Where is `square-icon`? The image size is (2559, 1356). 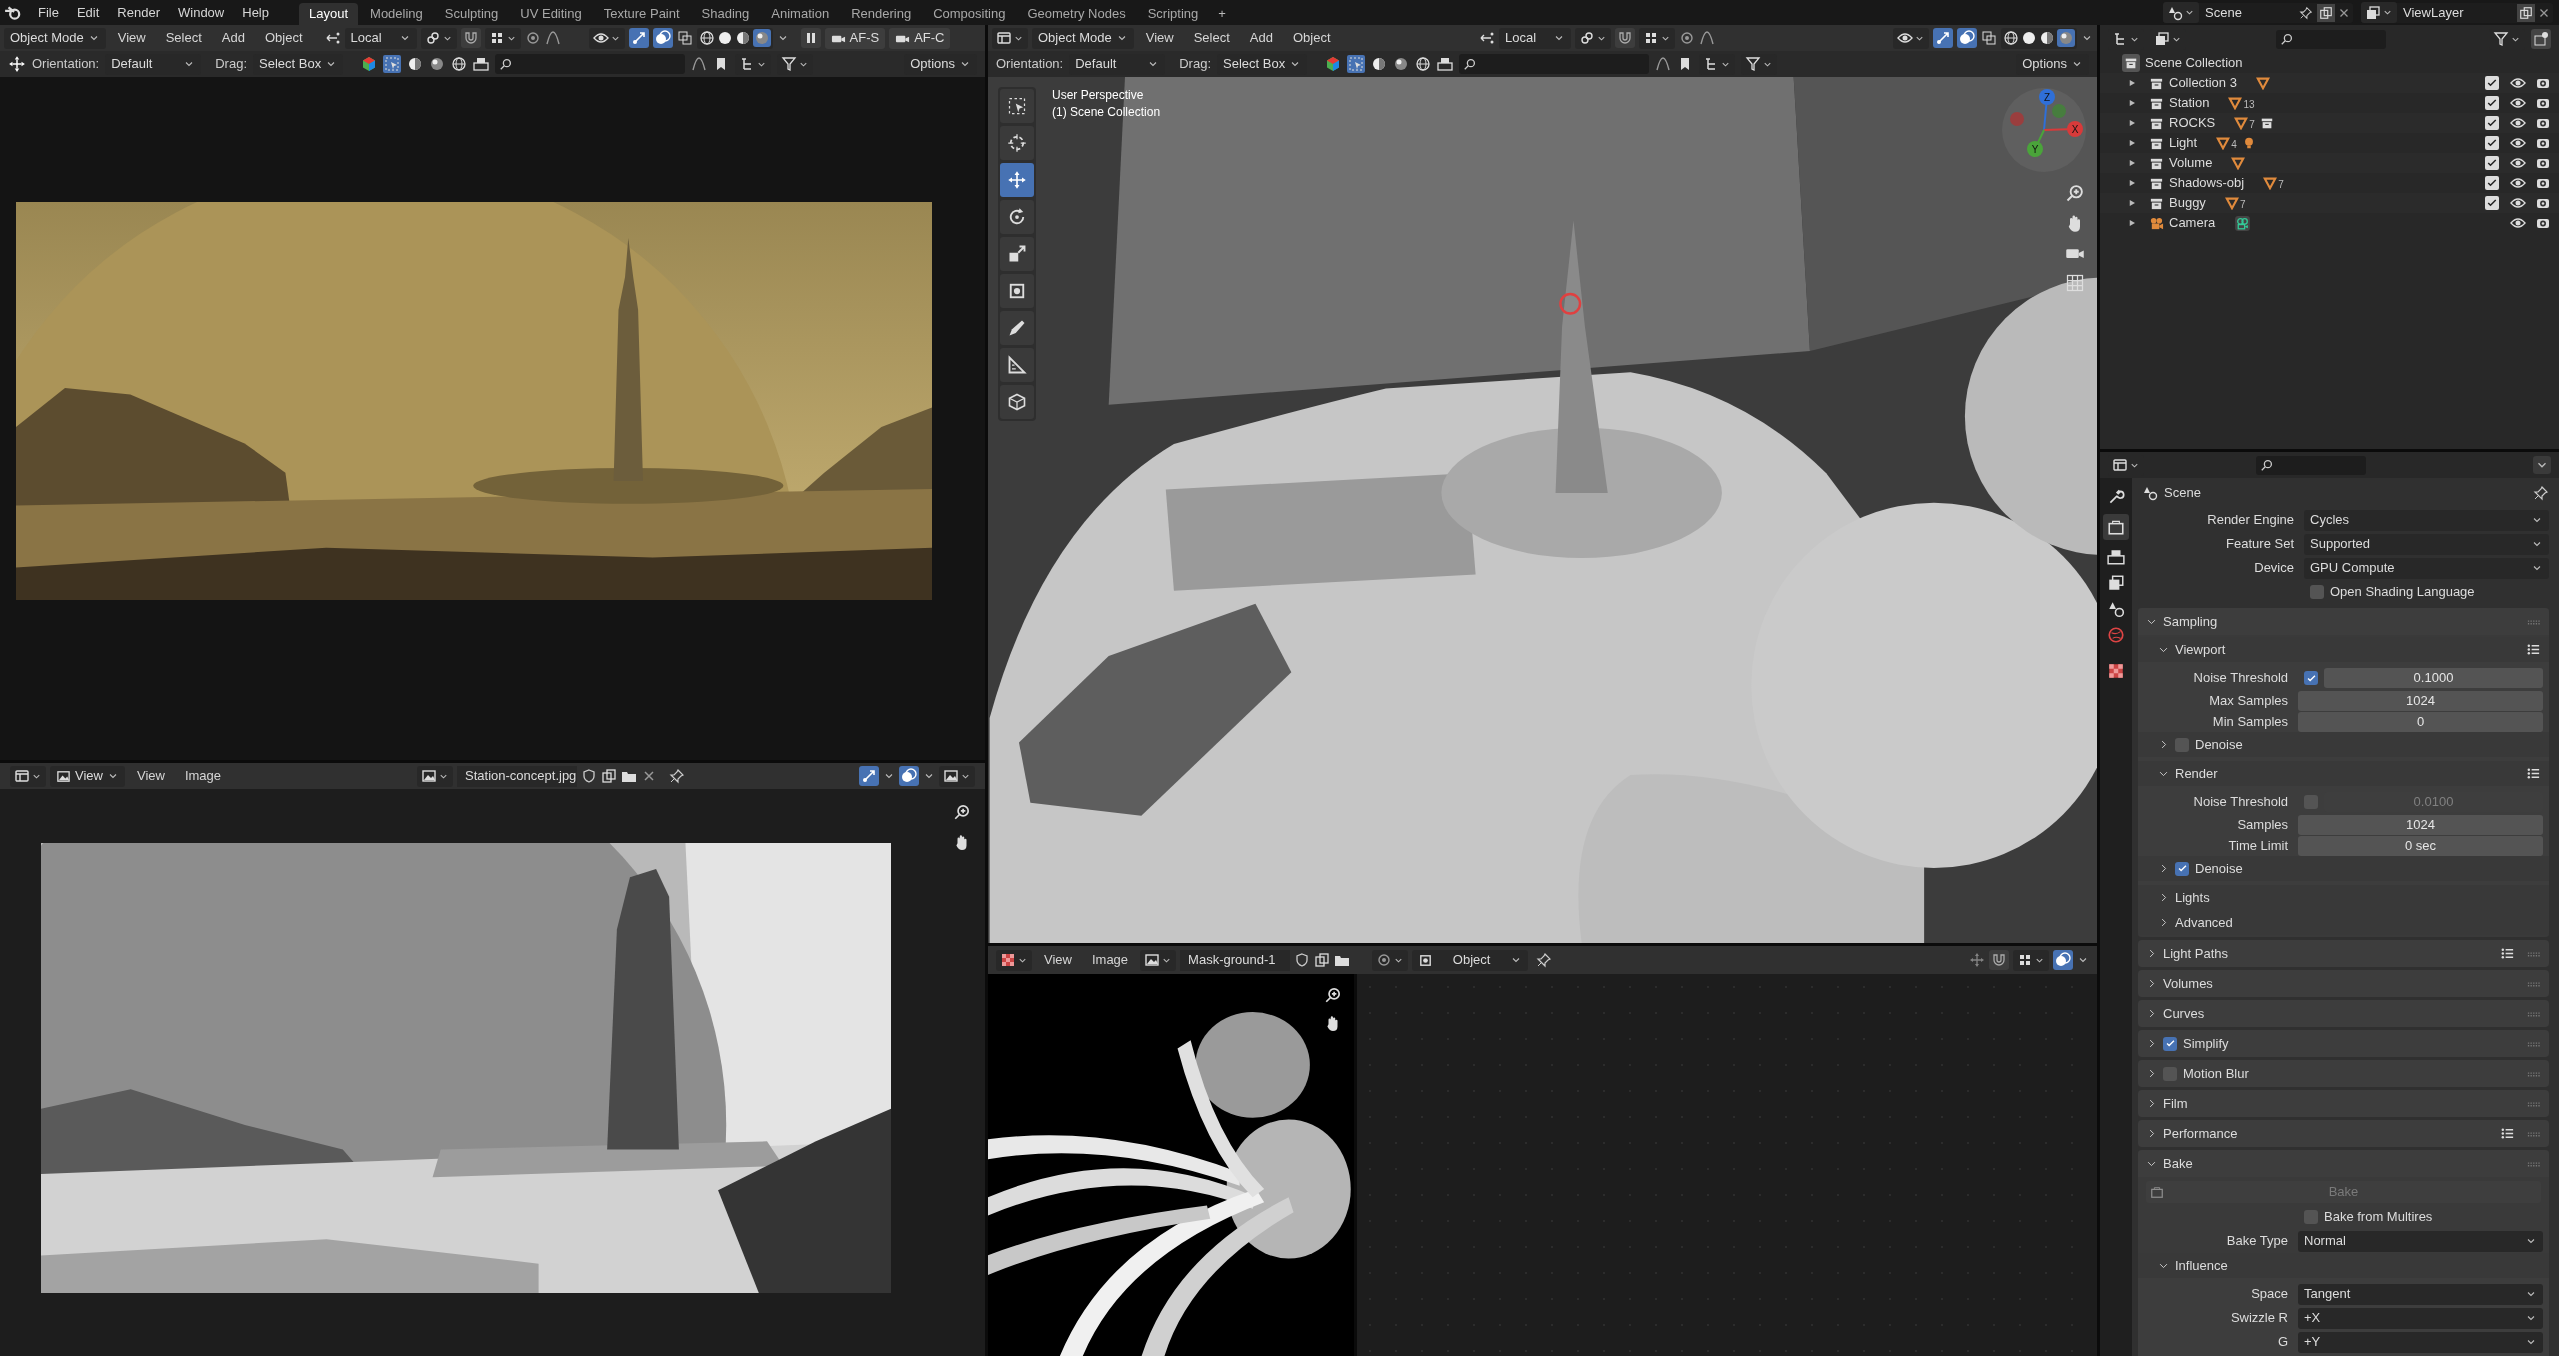 square-icon is located at coordinates (1426, 960).